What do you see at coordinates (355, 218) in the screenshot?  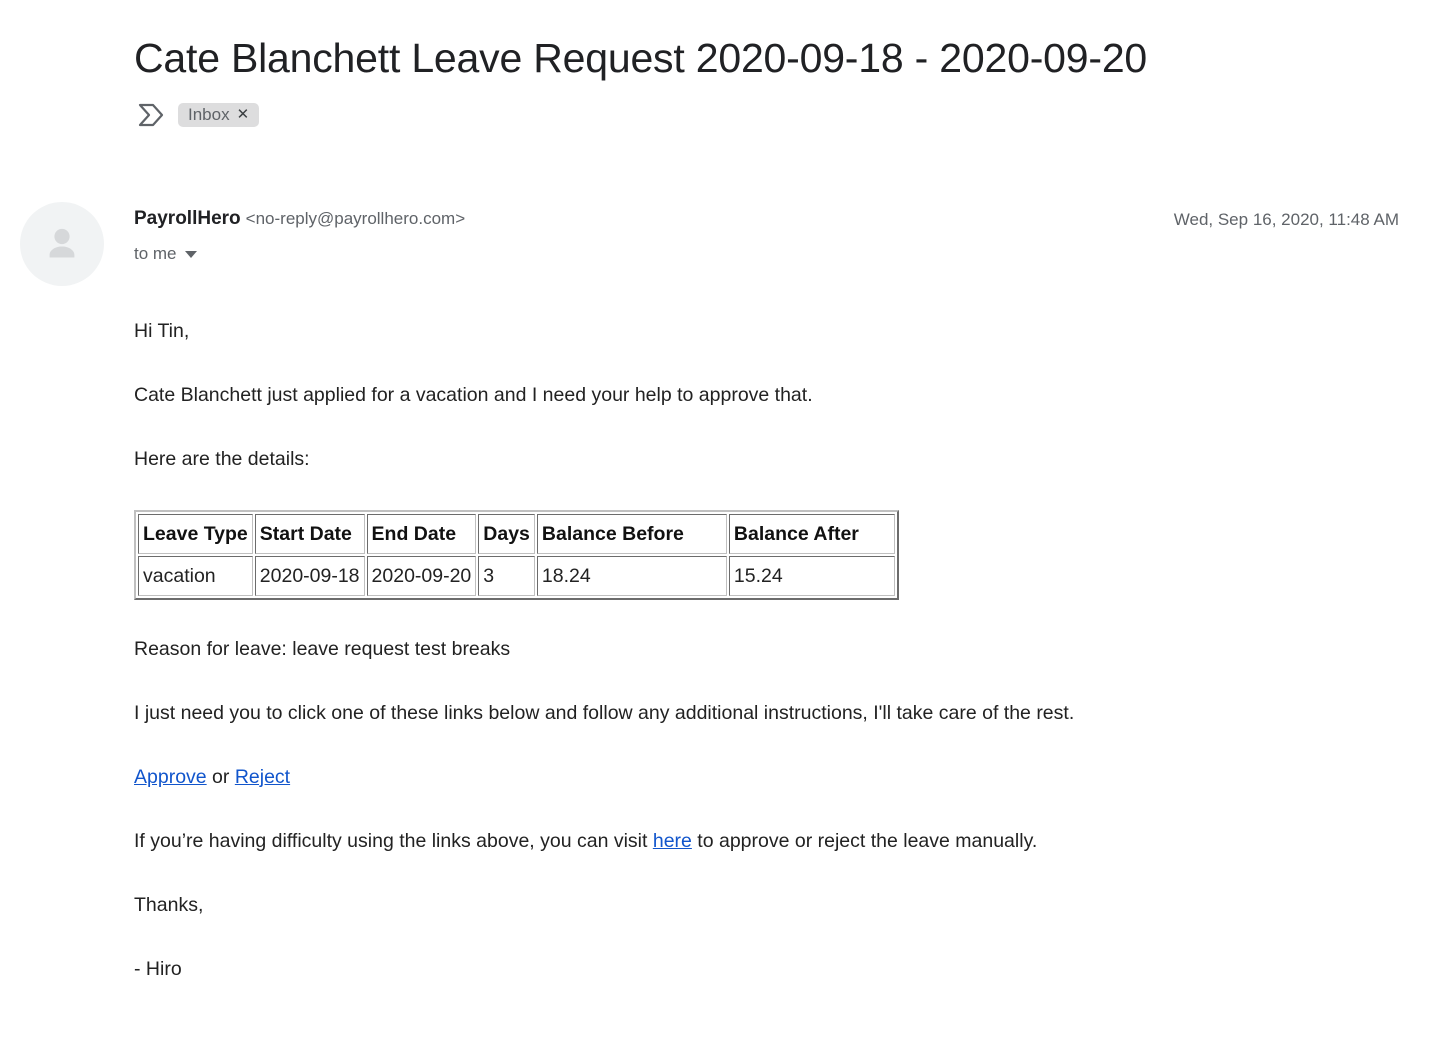 I see `sender-address: <no-reply@payrollhero.com>` at bounding box center [355, 218].